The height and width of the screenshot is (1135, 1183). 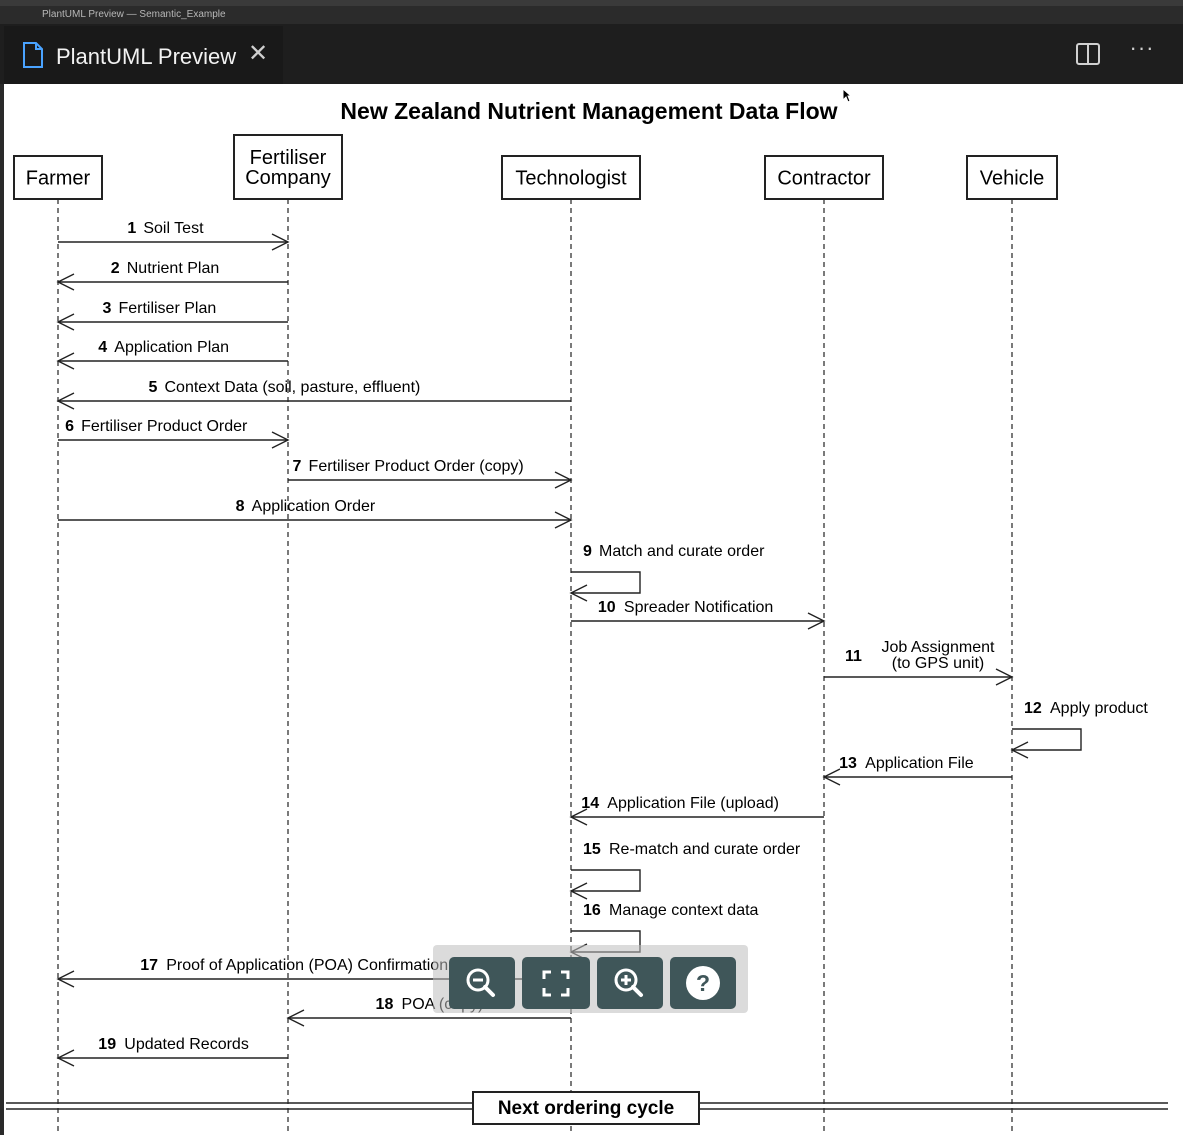 I want to click on participant-label-fertiliser: Company, so click(x=288, y=178).